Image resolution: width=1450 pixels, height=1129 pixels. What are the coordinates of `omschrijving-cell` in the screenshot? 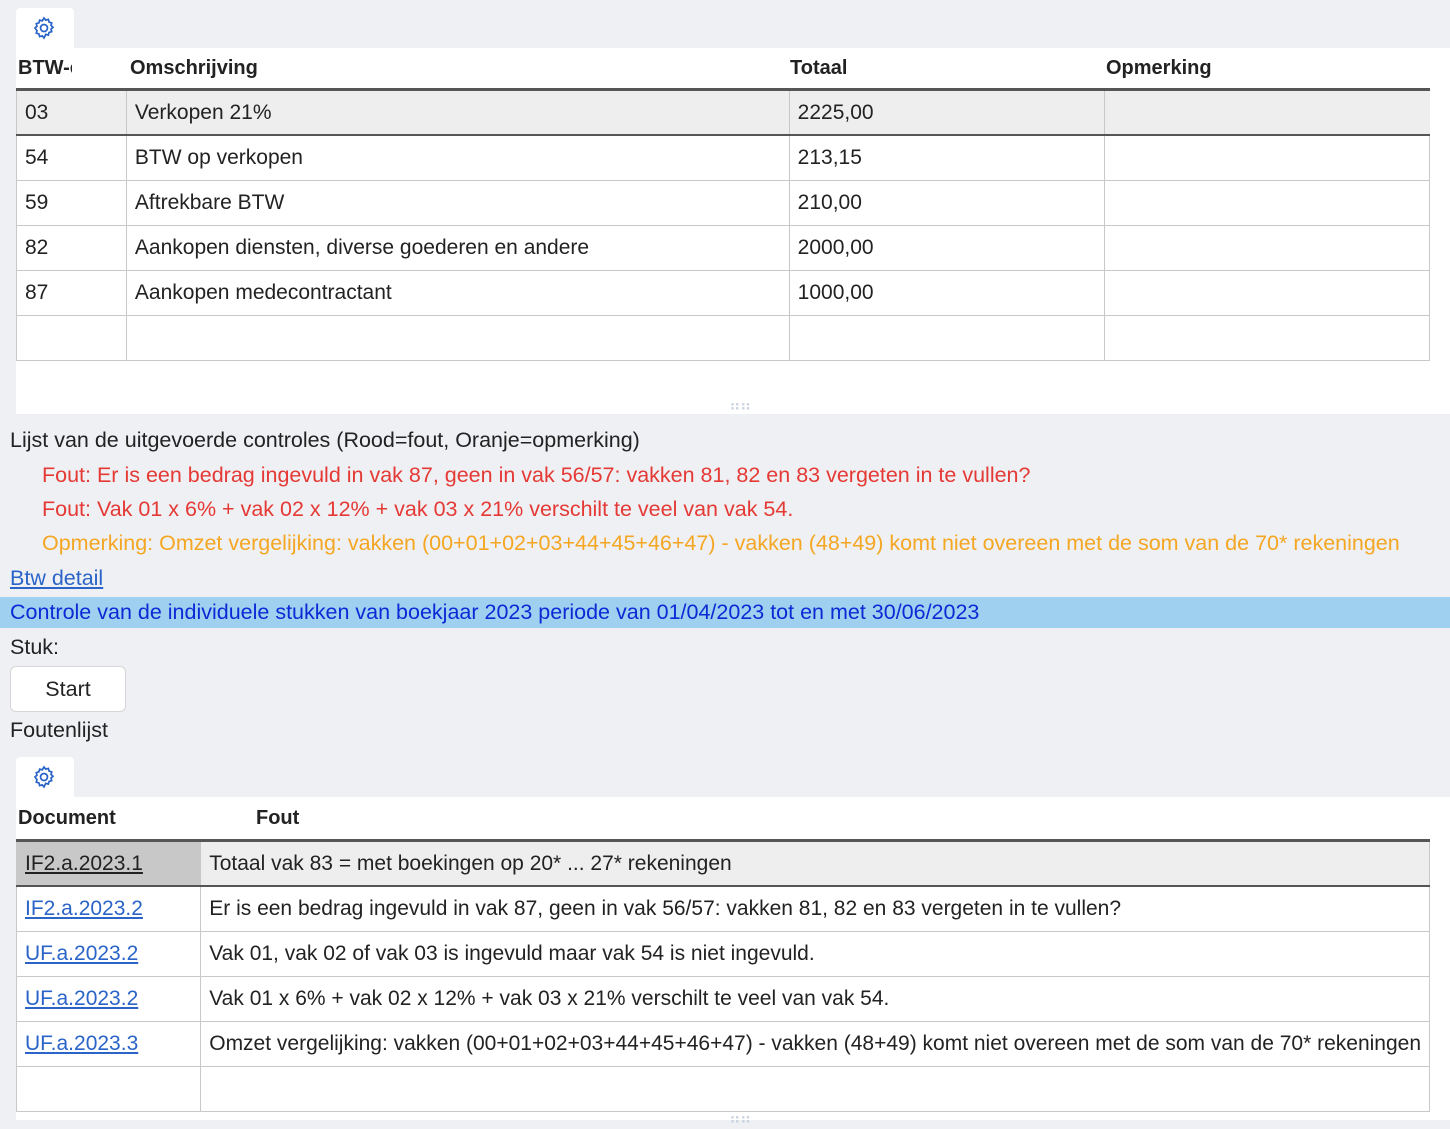 It's located at (457, 337).